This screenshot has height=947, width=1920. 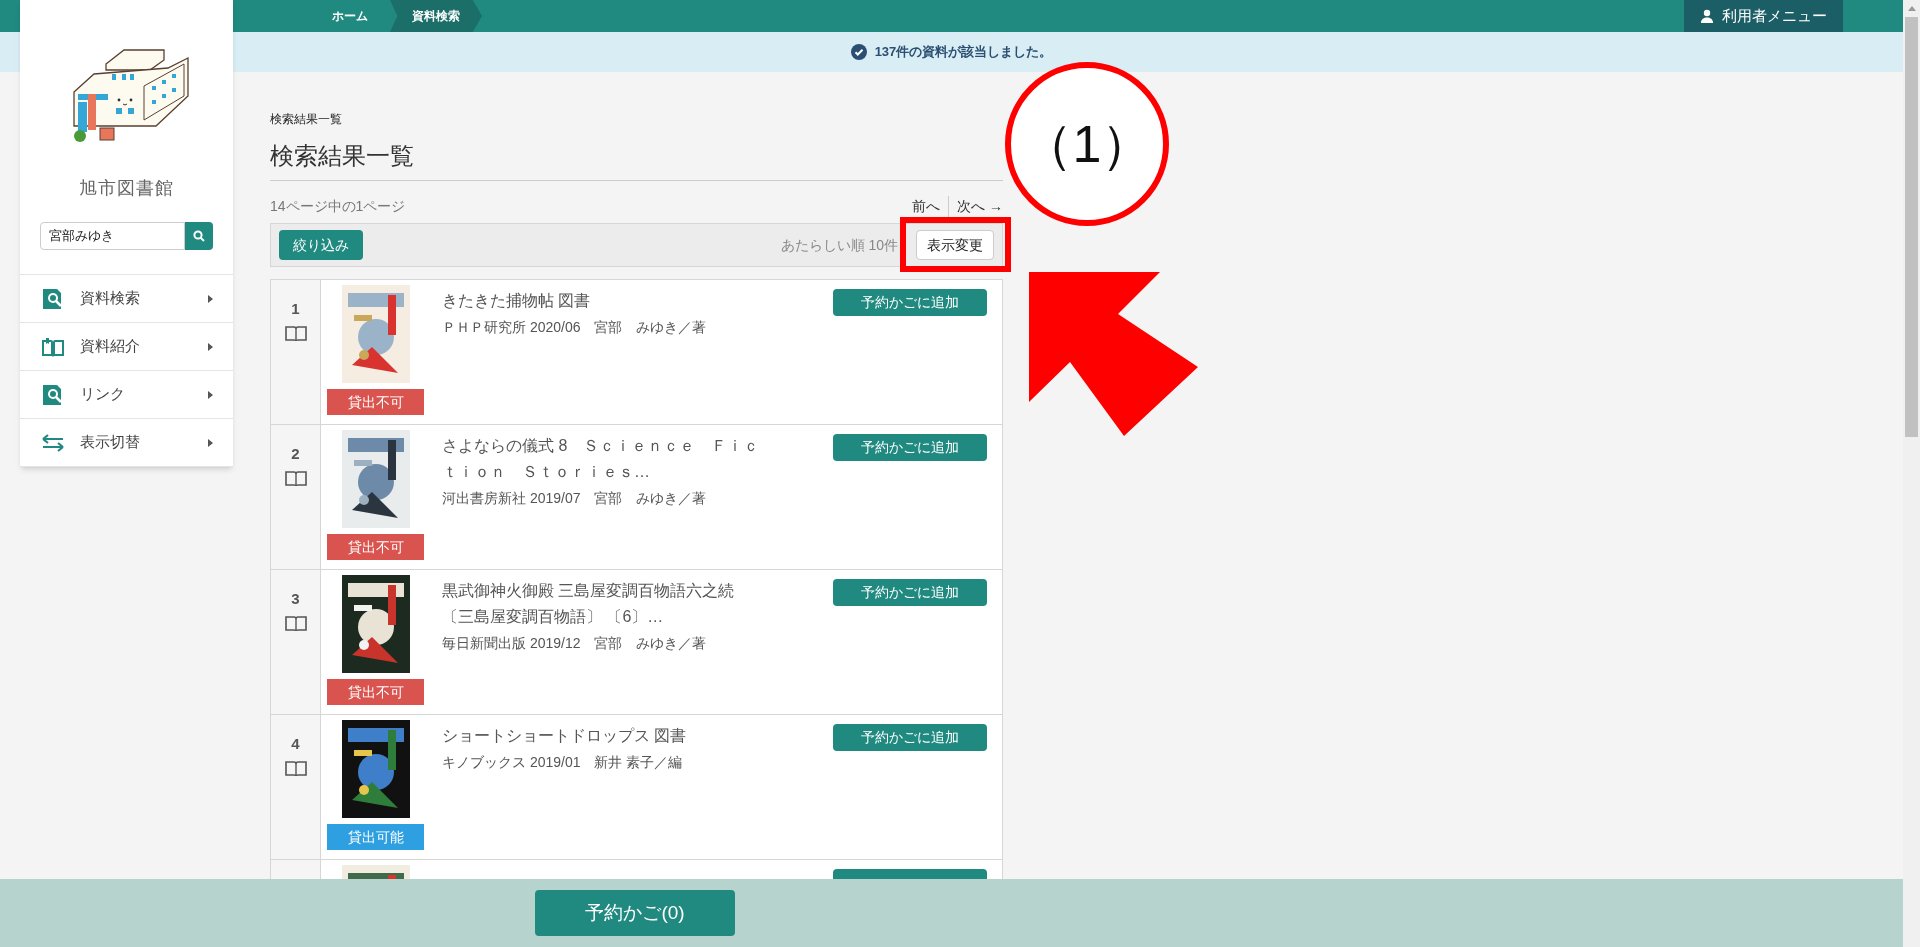 What do you see at coordinates (375, 837) in the screenshot?
I see `availability-badge: 貸出可能` at bounding box center [375, 837].